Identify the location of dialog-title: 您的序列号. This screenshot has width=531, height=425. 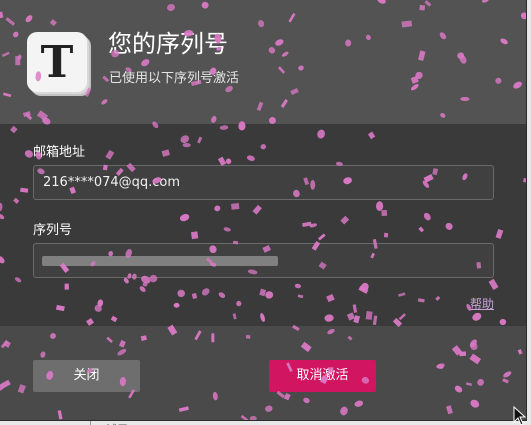
(168, 44).